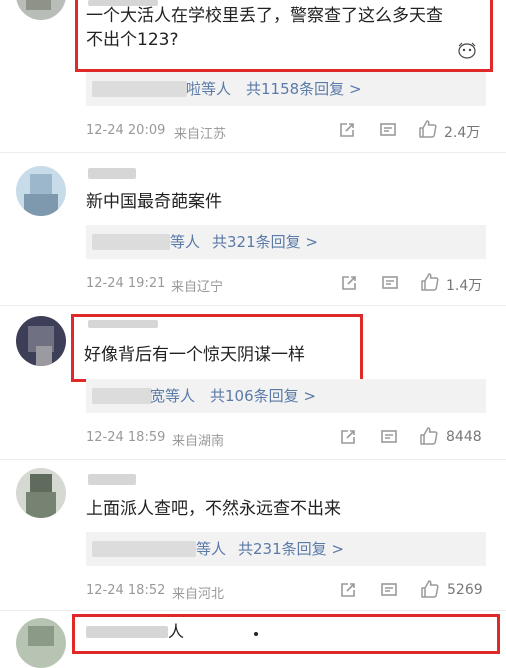  Describe the element at coordinates (464, 437) in the screenshot. I see `like-count: 8448` at that location.